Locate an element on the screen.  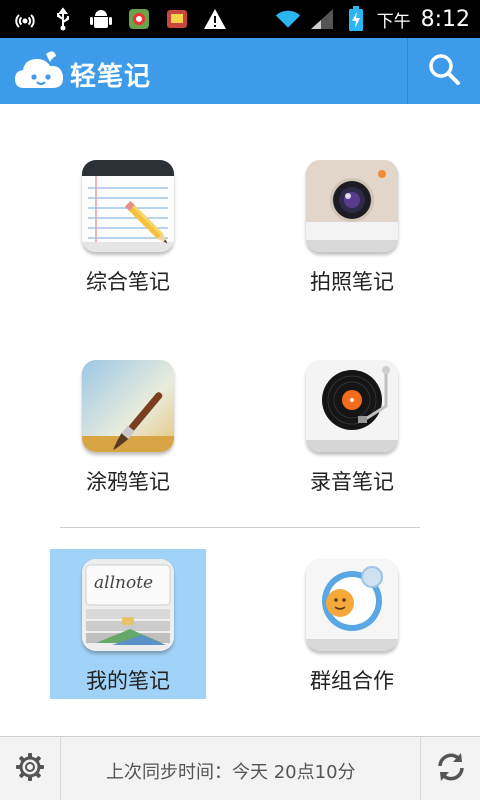
app-notification-icon is located at coordinates (139, 19).